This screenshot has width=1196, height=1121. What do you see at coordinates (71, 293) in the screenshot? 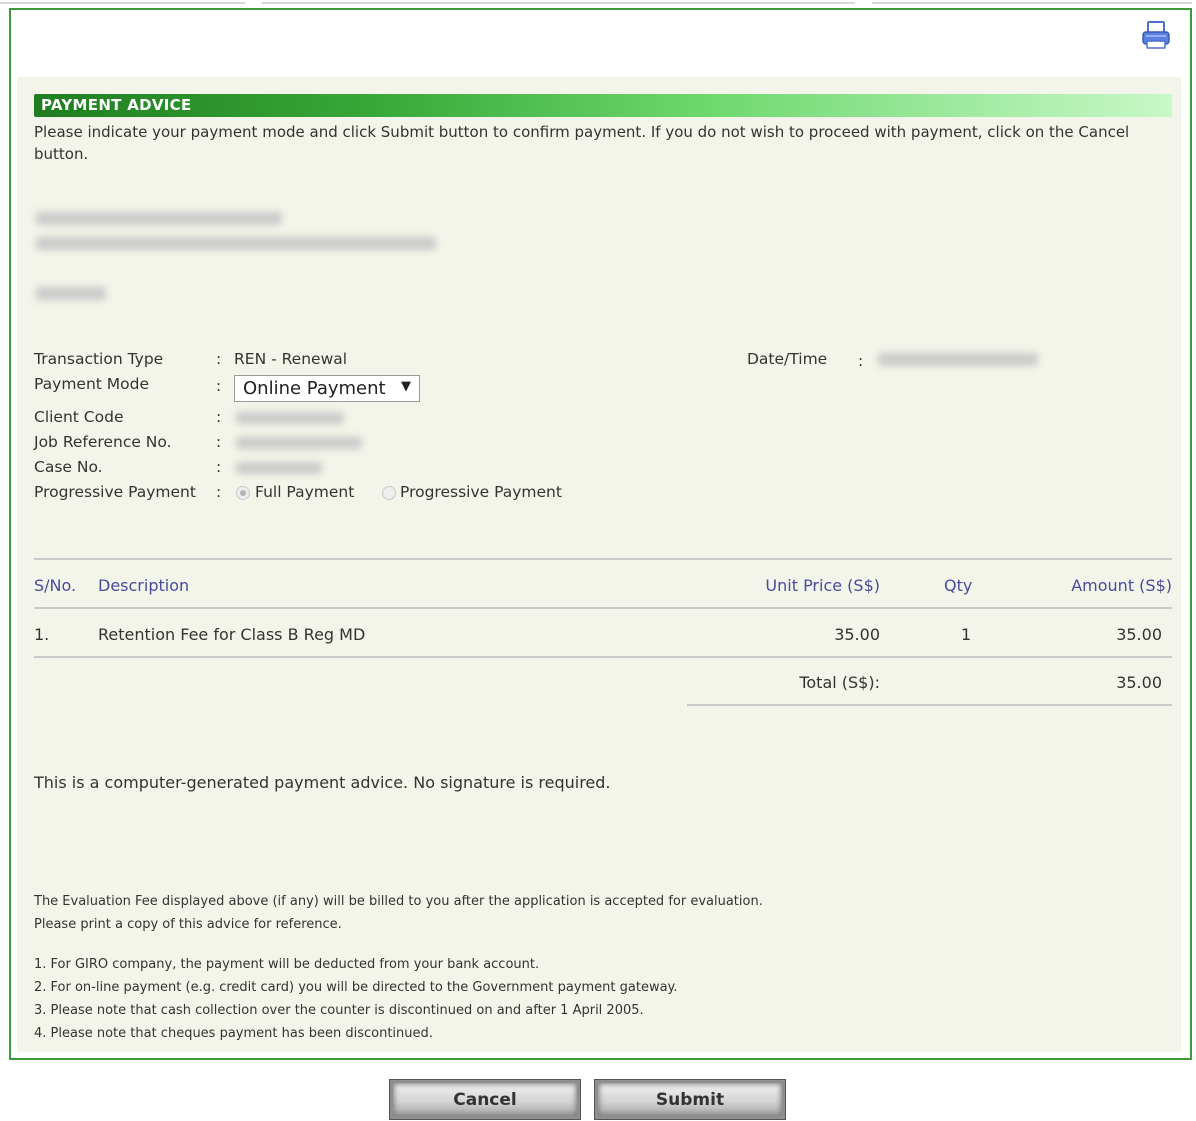
I see `redacted-postal-code` at bounding box center [71, 293].